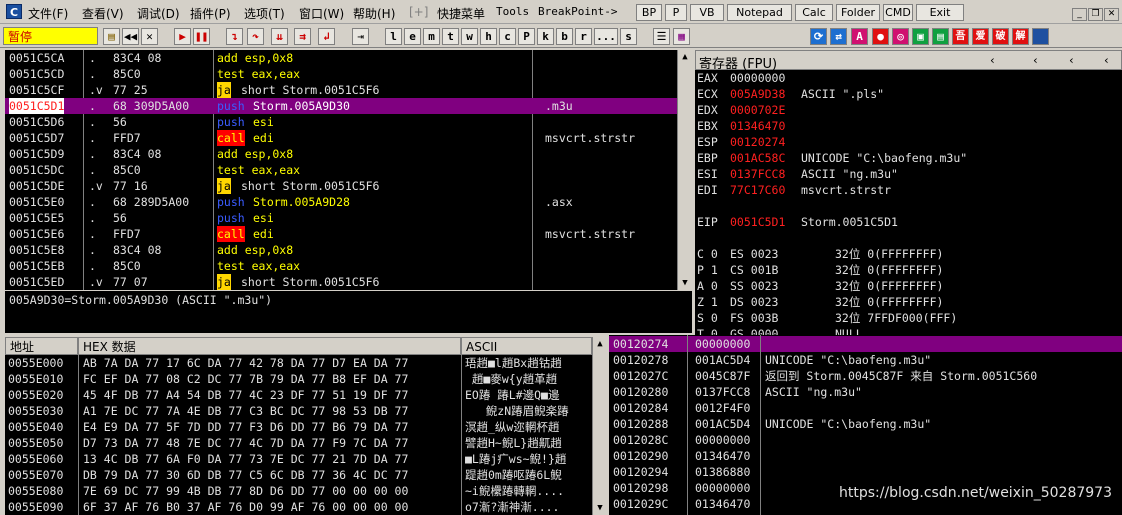  I want to click on goto-icon: ⇥, so click(360, 36).